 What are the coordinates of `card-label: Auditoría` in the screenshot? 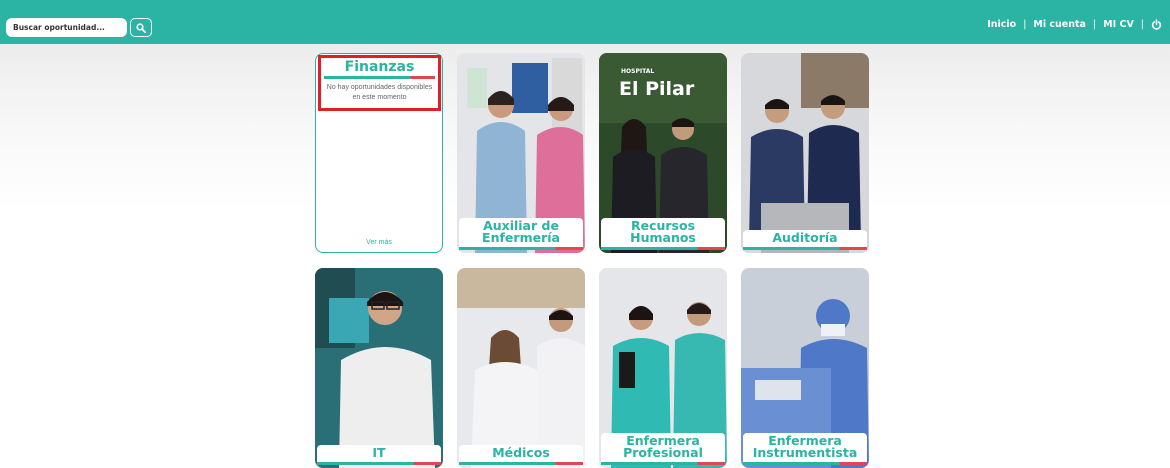 It's located at (805, 240).